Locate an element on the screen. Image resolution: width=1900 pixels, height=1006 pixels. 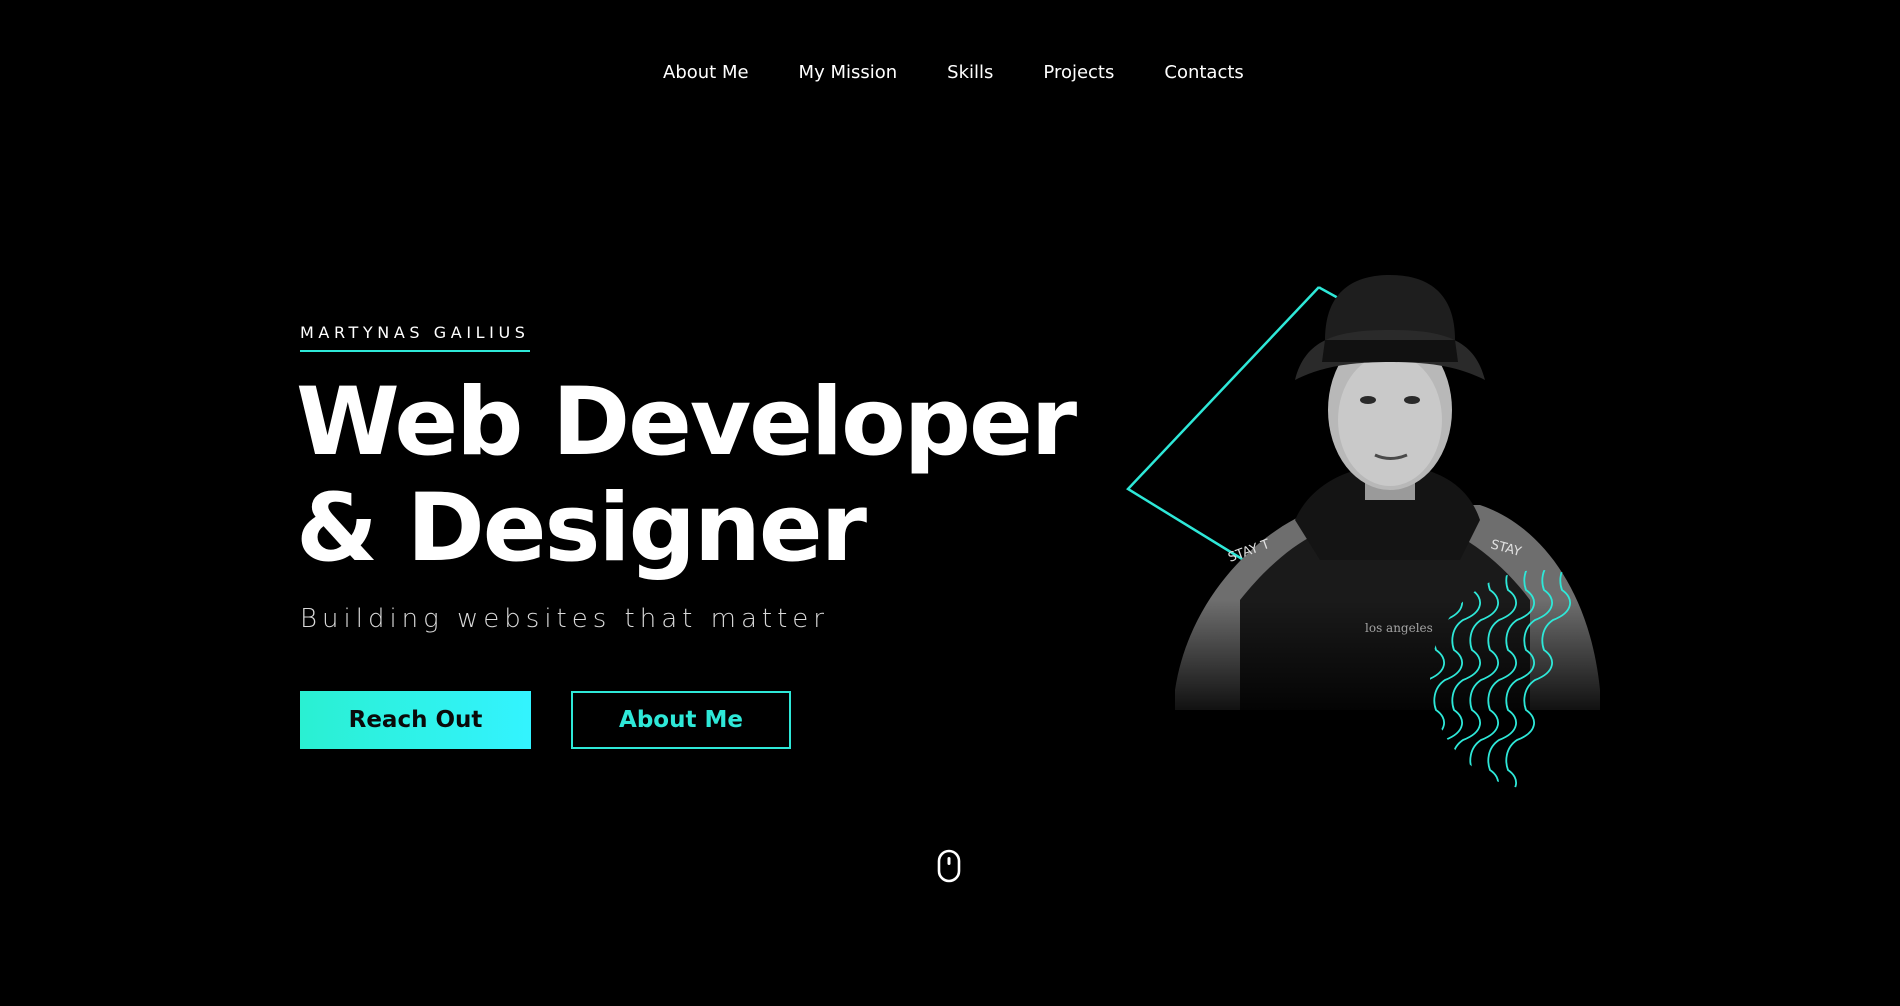
hero-eyebrow-name: MARTYNAS GAILIUS is located at coordinates (415, 337).